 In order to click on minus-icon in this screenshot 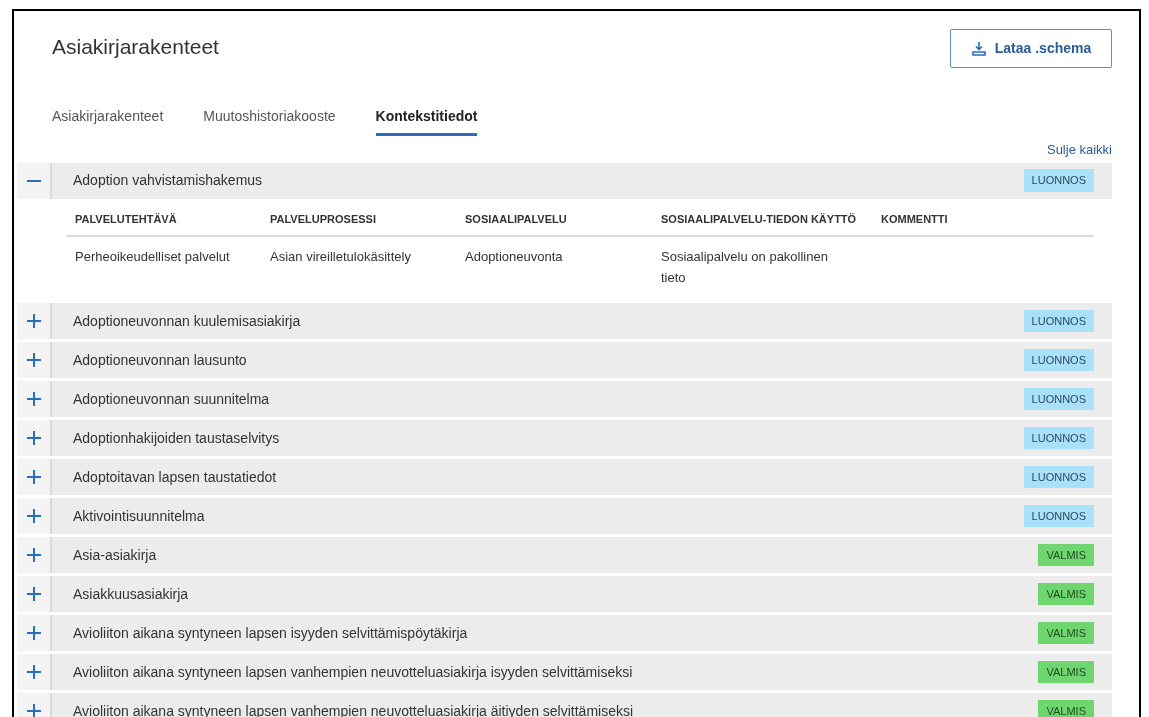, I will do `click(33, 180)`.